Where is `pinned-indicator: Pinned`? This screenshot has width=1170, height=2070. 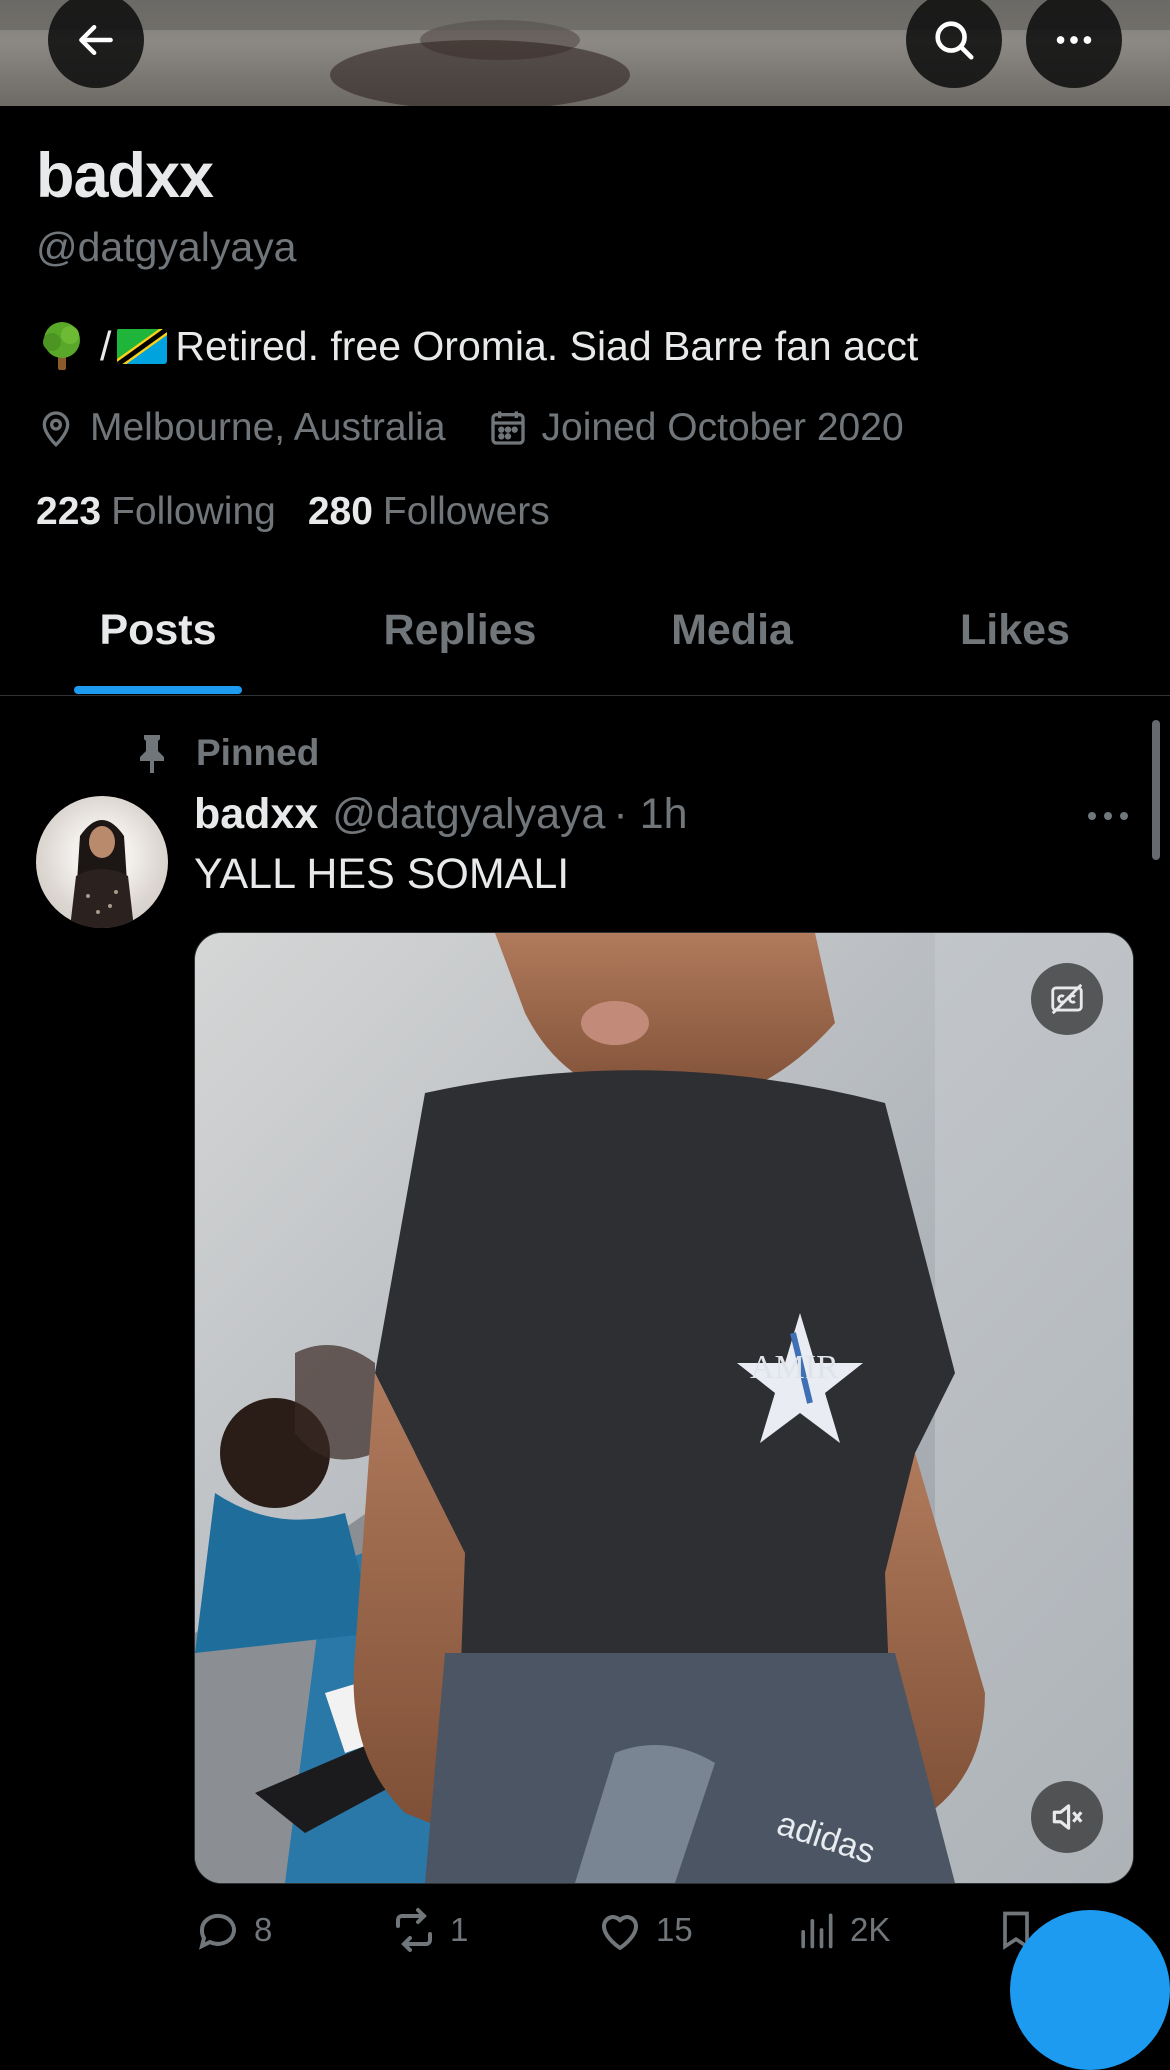 pinned-indicator: Pinned is located at coordinates (227, 753).